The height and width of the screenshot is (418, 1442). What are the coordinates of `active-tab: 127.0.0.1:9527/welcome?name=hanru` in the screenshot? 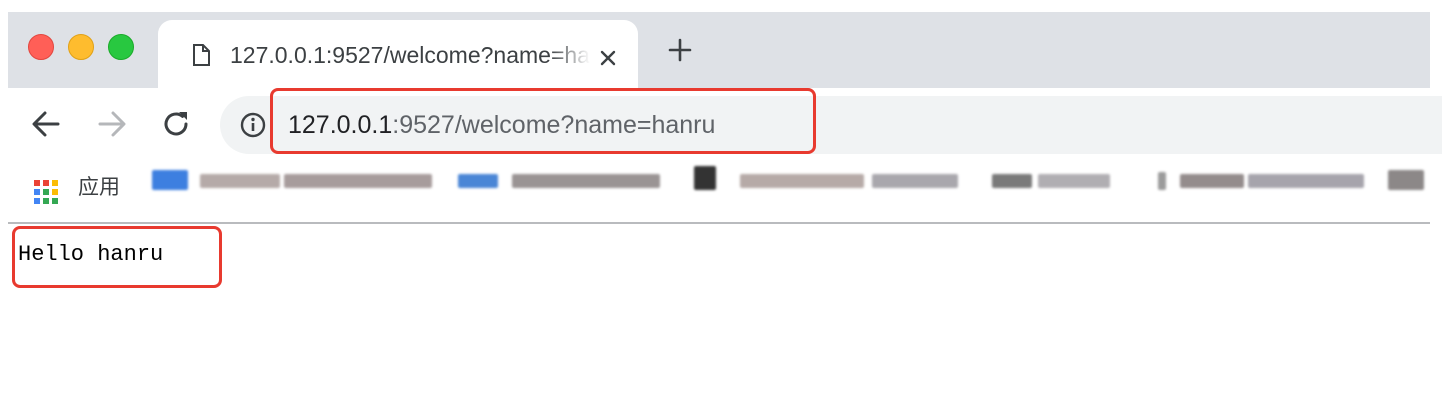 It's located at (398, 54).